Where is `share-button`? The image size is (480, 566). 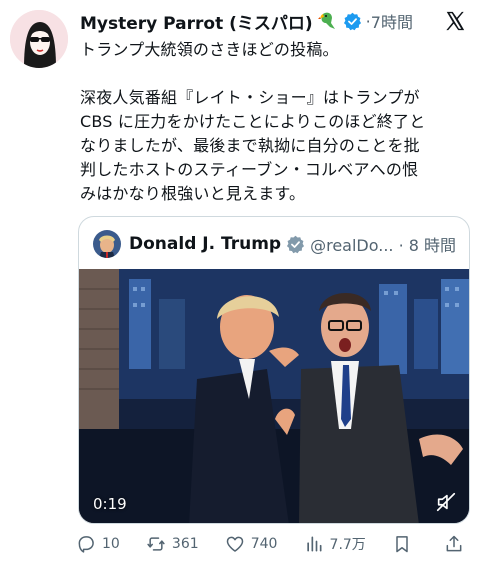
share-button is located at coordinates (457, 544).